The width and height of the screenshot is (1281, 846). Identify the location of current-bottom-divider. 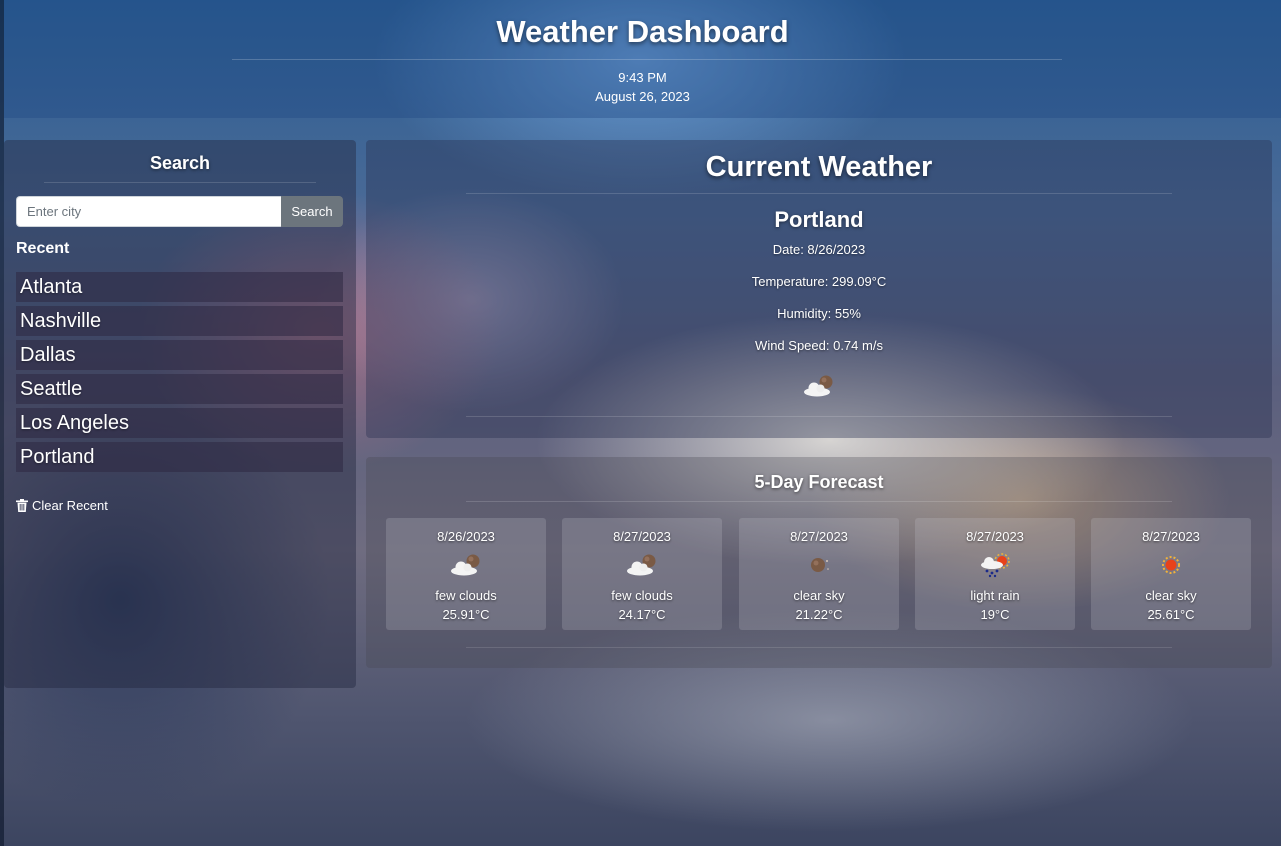
(819, 416).